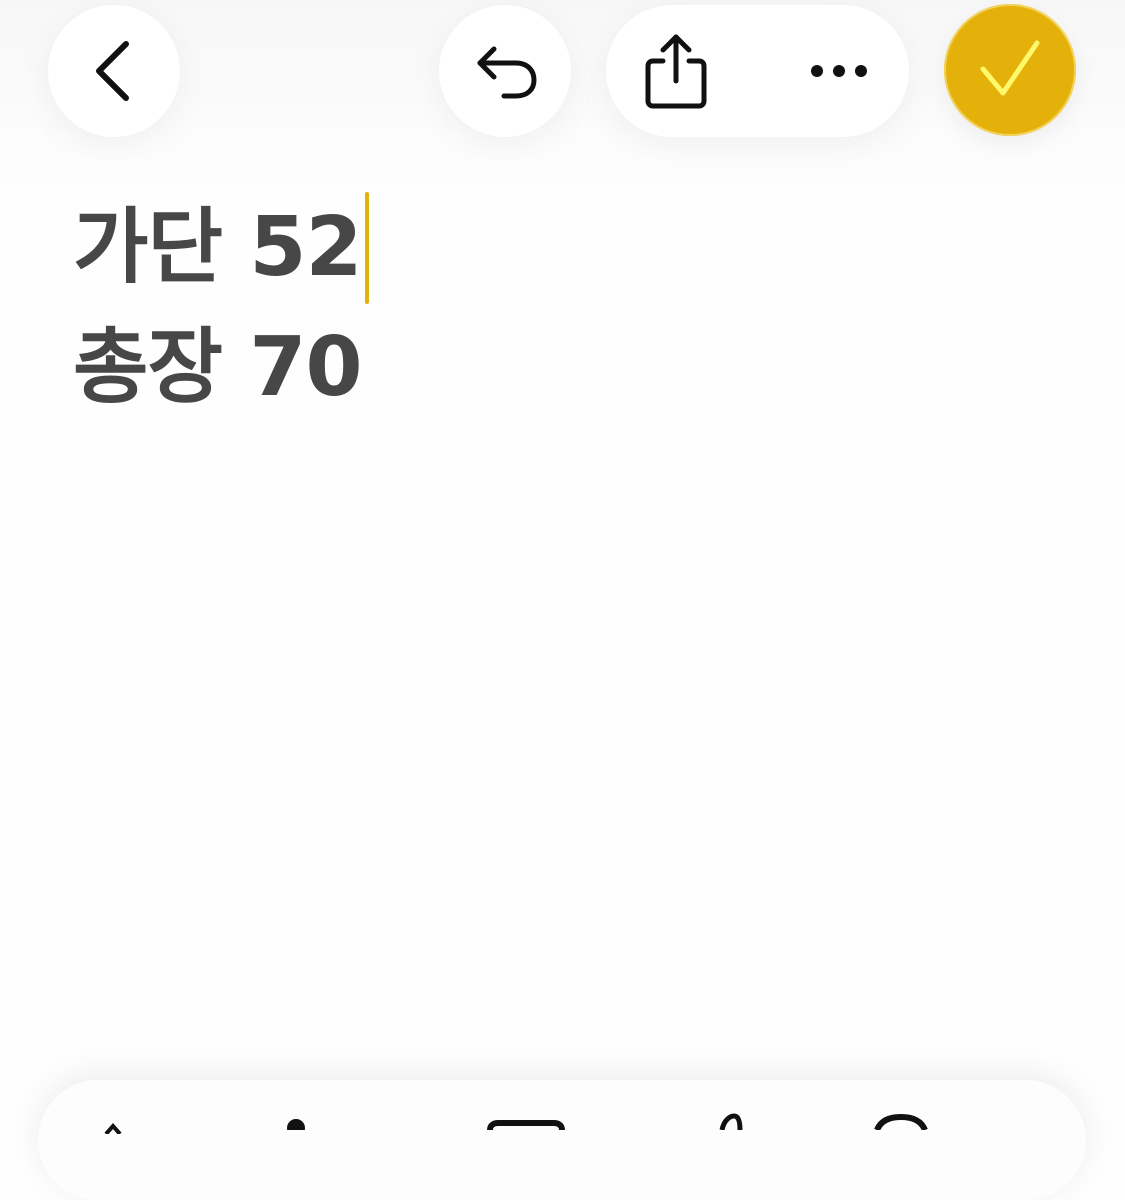 This screenshot has width=1125, height=1200. Describe the element at coordinates (113, 1124) in the screenshot. I see `checklist-icon` at that location.